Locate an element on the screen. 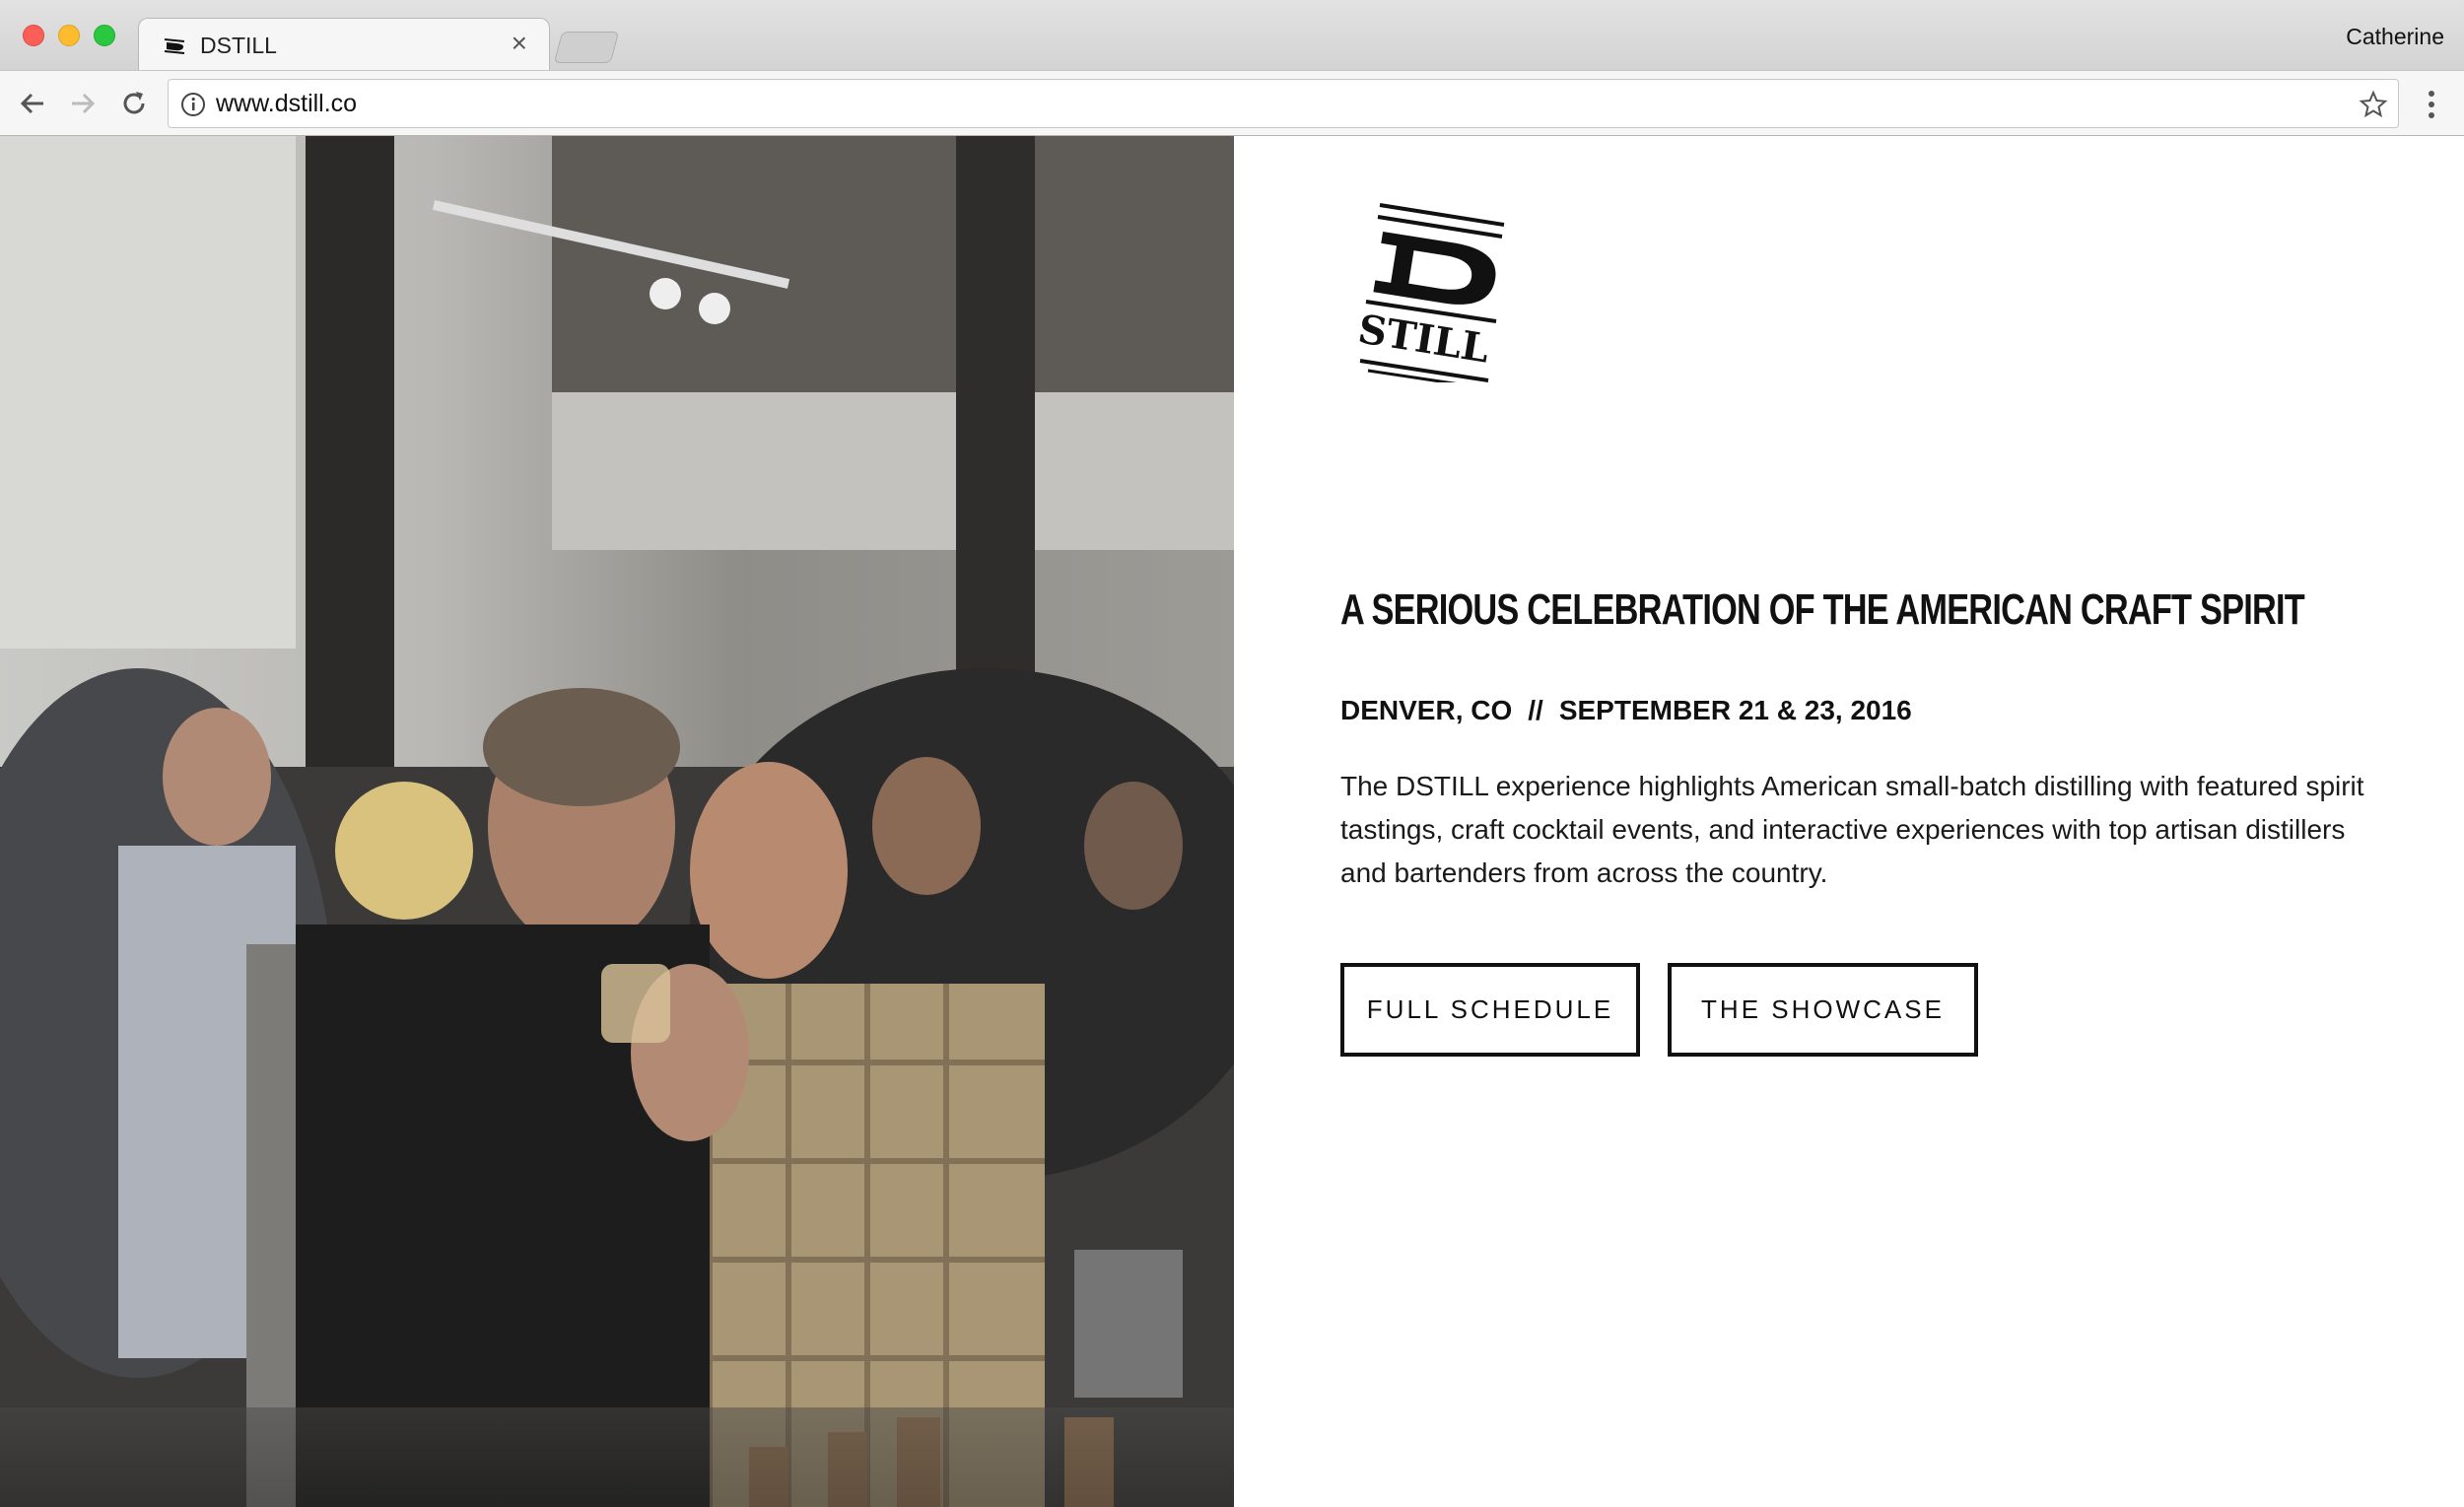  arrow-left-icon is located at coordinates (31, 103).